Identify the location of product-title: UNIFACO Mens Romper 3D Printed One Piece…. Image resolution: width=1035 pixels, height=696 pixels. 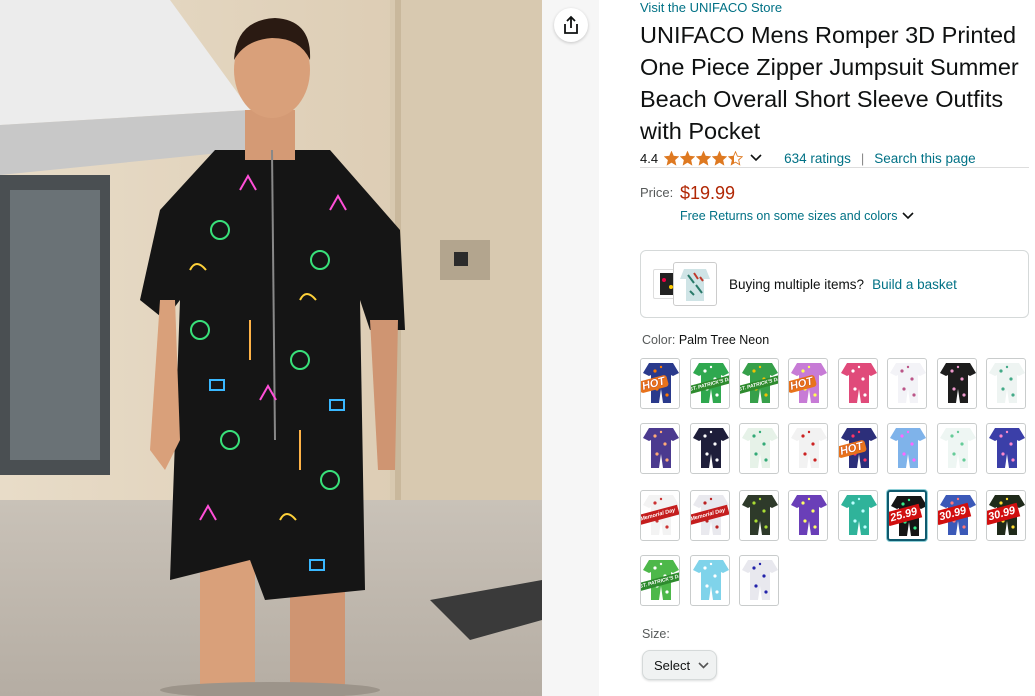
(829, 83).